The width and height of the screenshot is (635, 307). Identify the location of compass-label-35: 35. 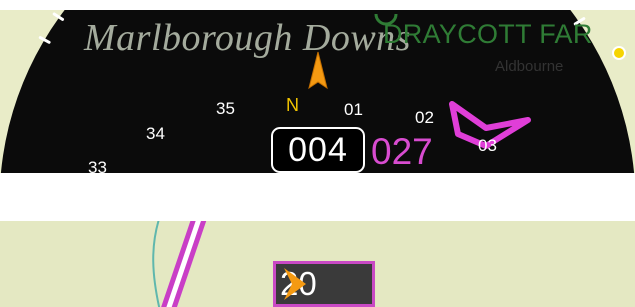
(225, 108).